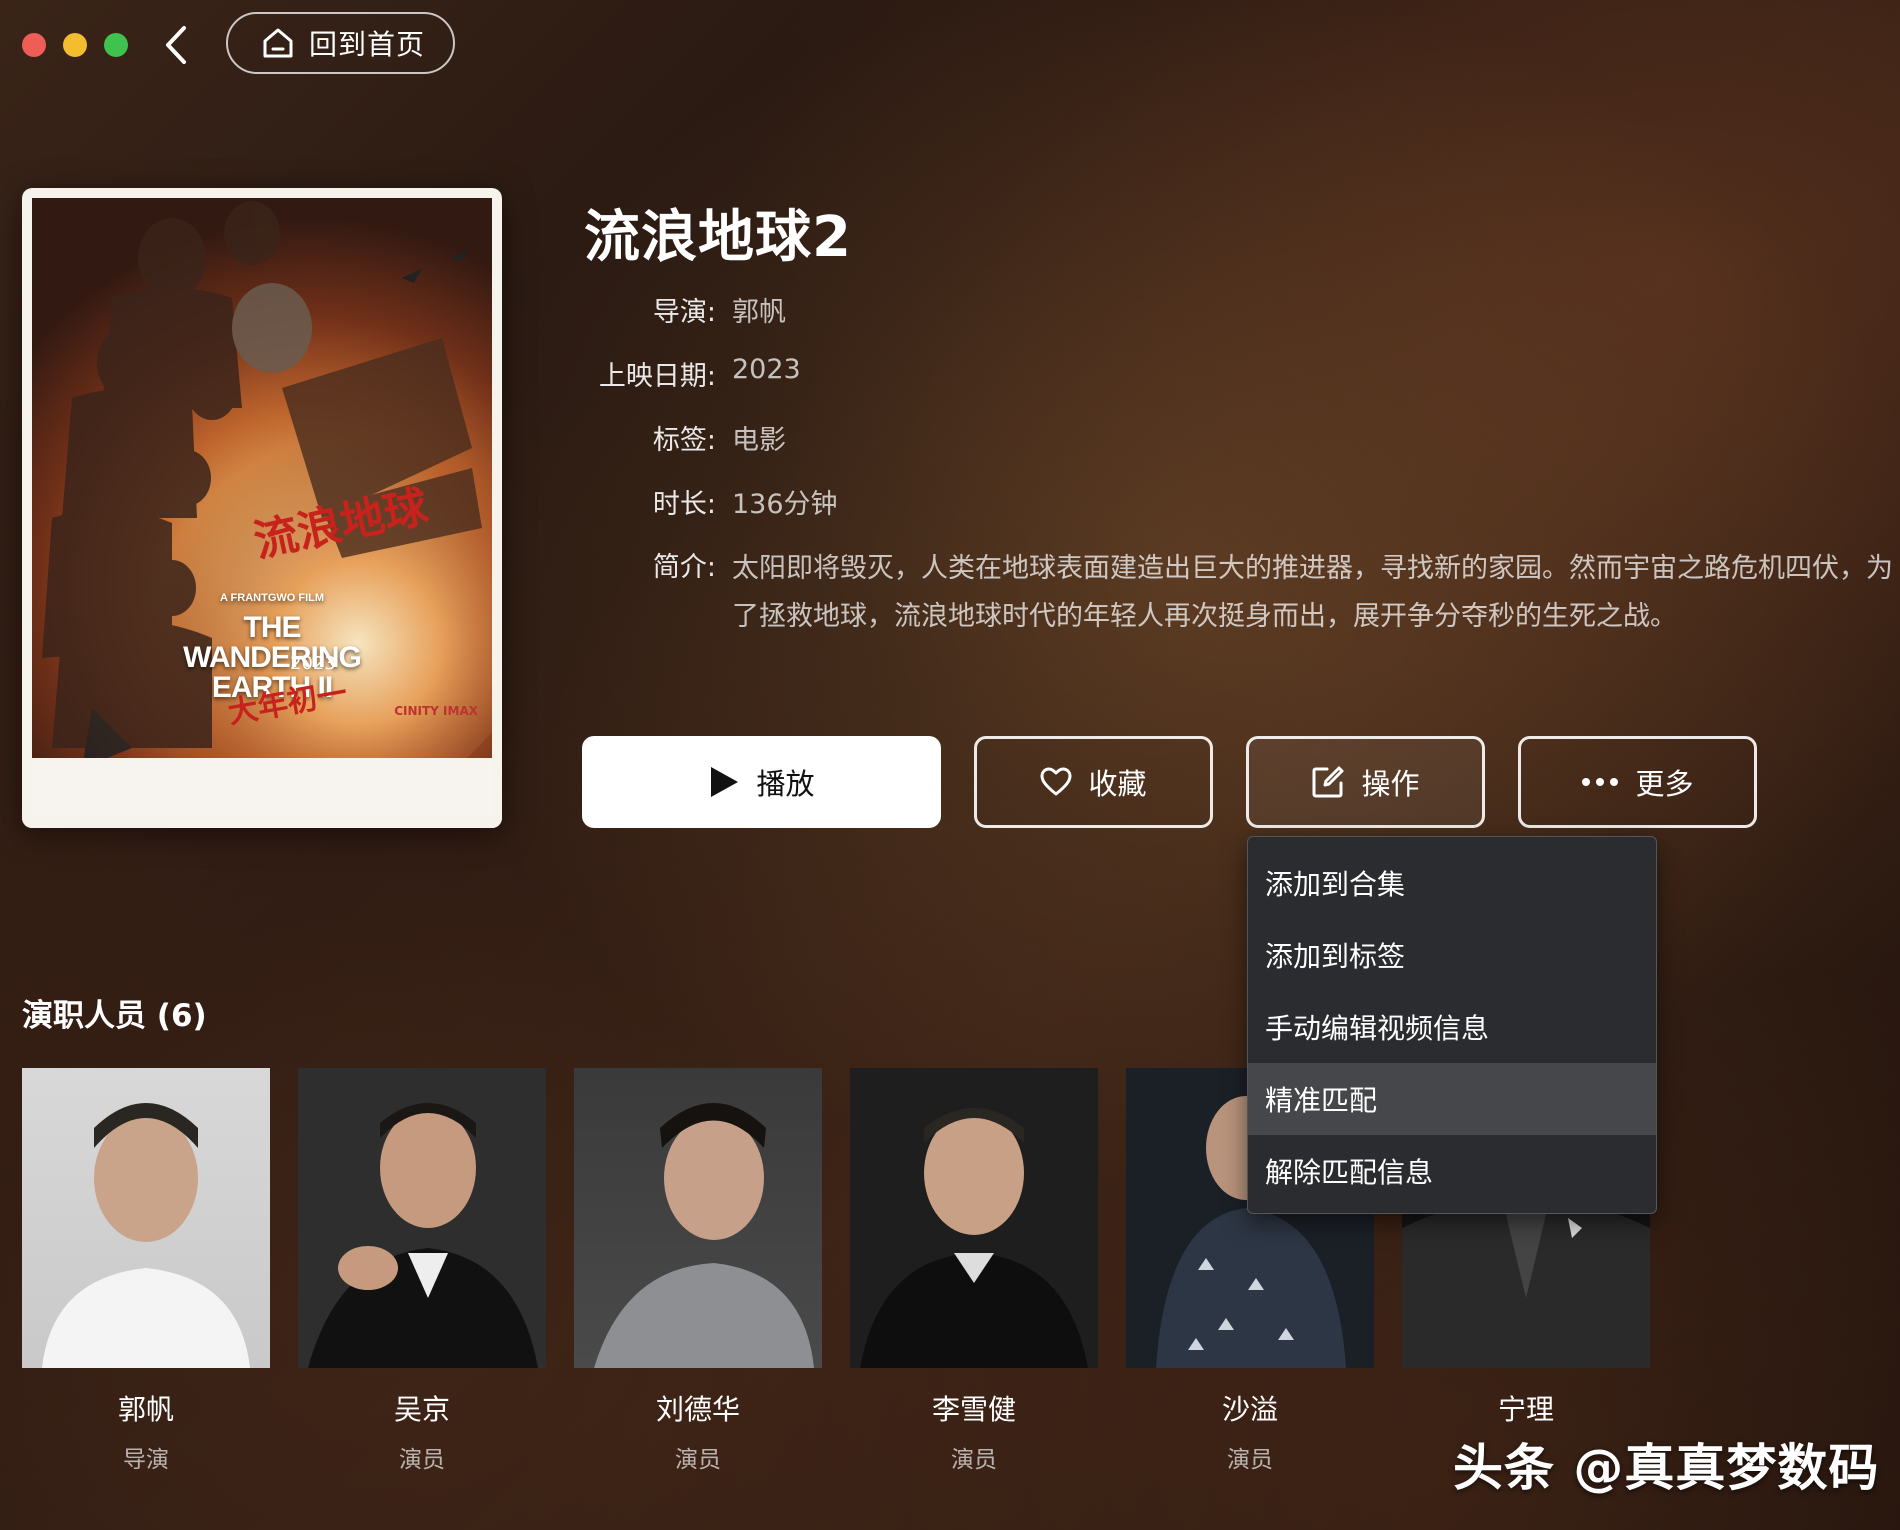 Image resolution: width=1900 pixels, height=1530 pixels. Describe the element at coordinates (785, 504) in the screenshot. I see `duration-value: 136分钟` at that location.